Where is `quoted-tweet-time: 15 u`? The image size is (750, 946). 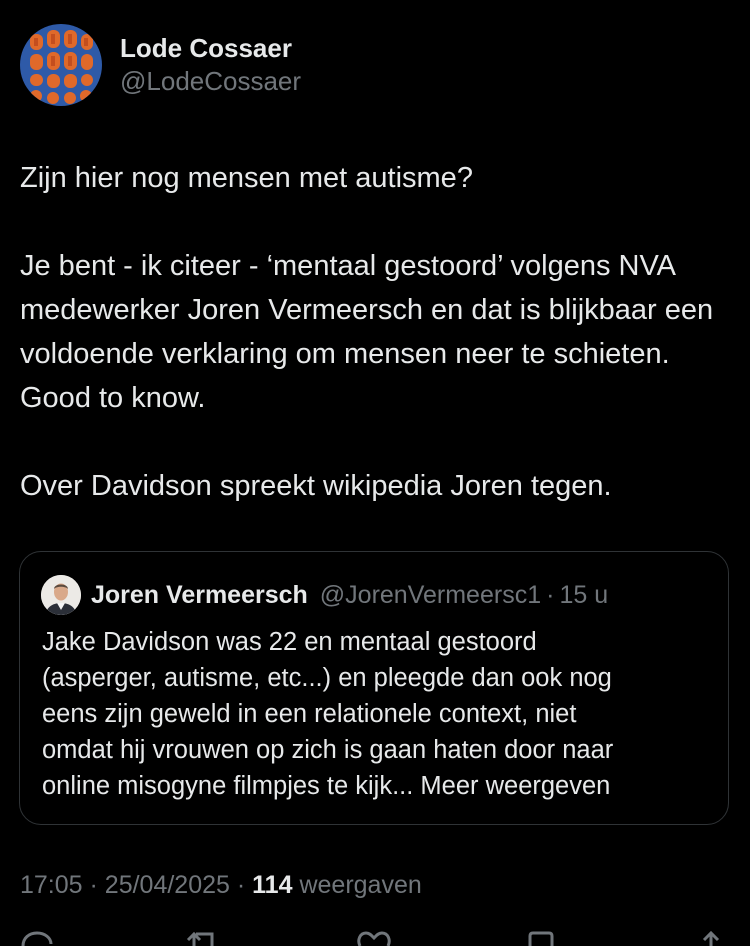
quoted-tweet-time: 15 u is located at coordinates (584, 594).